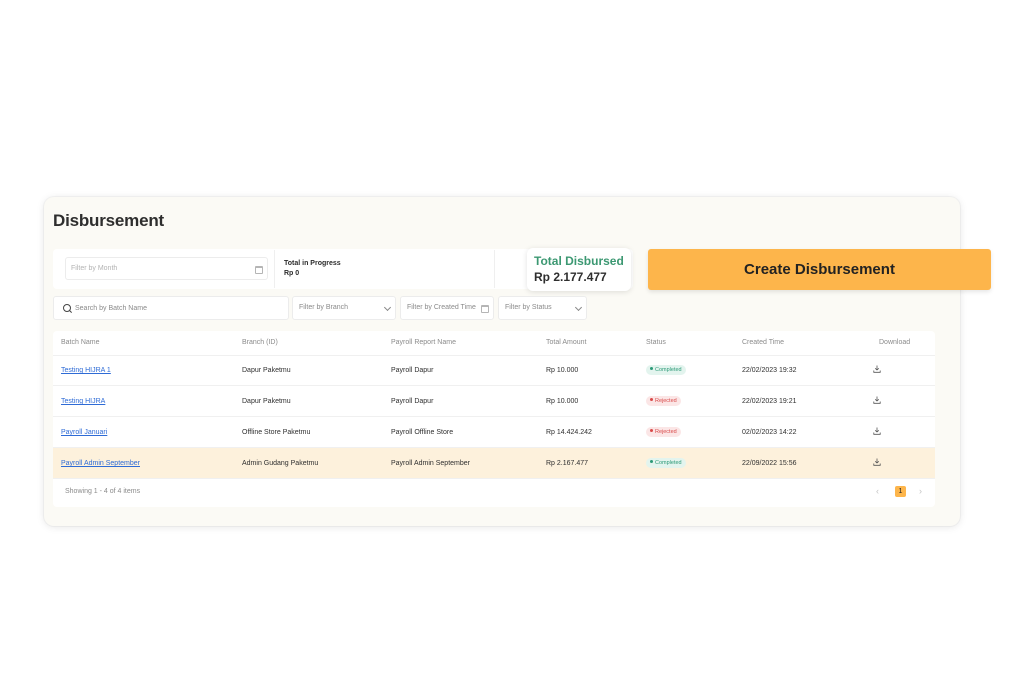 This screenshot has height=690, width=1036. What do you see at coordinates (100, 463) in the screenshot?
I see `batch-name-link: Payroll Admin September` at bounding box center [100, 463].